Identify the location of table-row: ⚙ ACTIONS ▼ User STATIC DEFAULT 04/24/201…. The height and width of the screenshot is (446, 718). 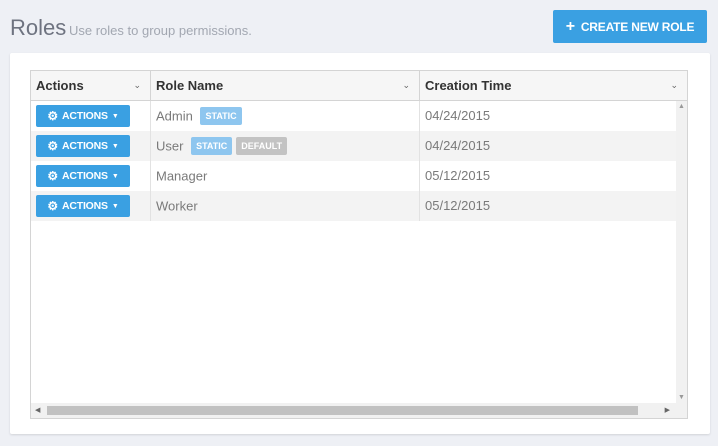
(353, 146).